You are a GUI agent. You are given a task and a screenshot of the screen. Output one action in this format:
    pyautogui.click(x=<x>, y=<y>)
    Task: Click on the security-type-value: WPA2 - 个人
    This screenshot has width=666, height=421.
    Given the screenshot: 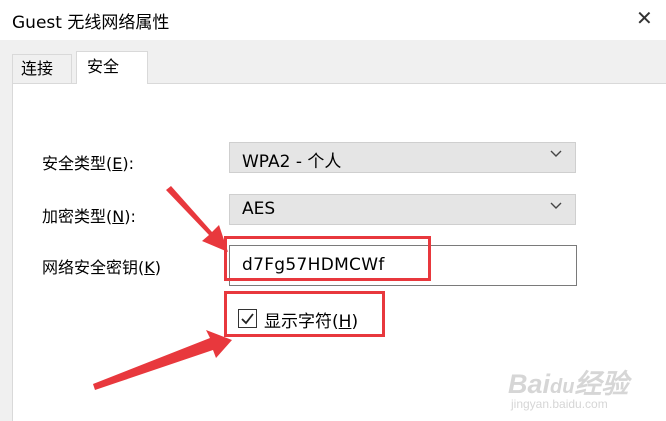 What is the action you would take?
    pyautogui.click(x=292, y=162)
    